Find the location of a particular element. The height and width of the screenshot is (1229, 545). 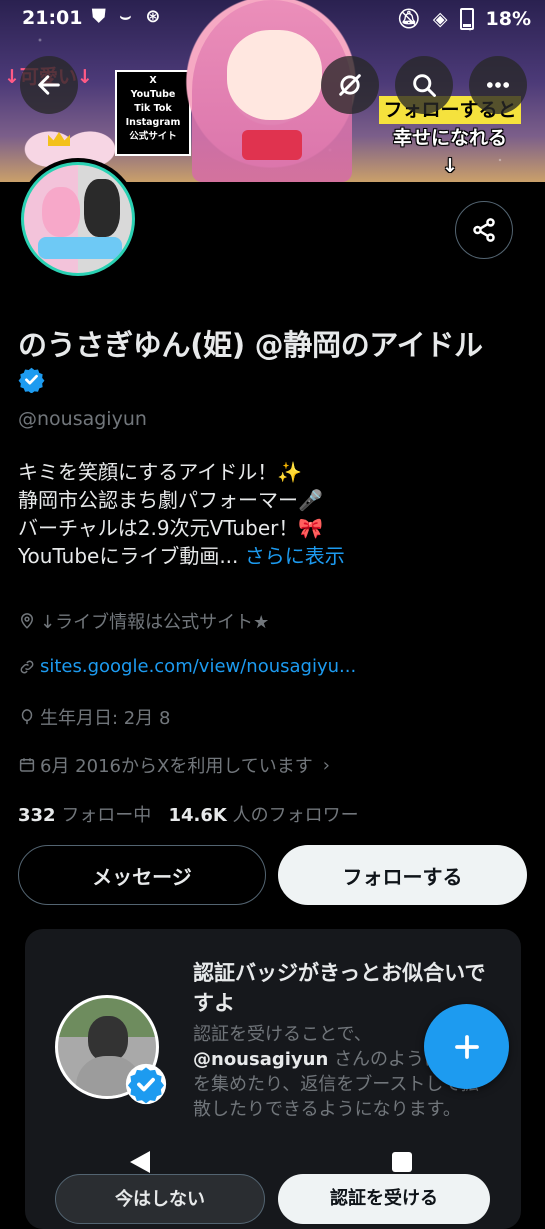

birthday-row: 生年月日: 2月 8 is located at coordinates (94, 717).